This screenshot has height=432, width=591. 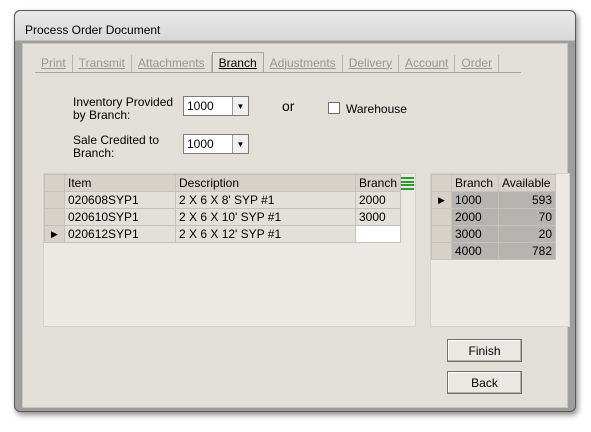 What do you see at coordinates (265, 183) in the screenshot?
I see `column-header-description: Description` at bounding box center [265, 183].